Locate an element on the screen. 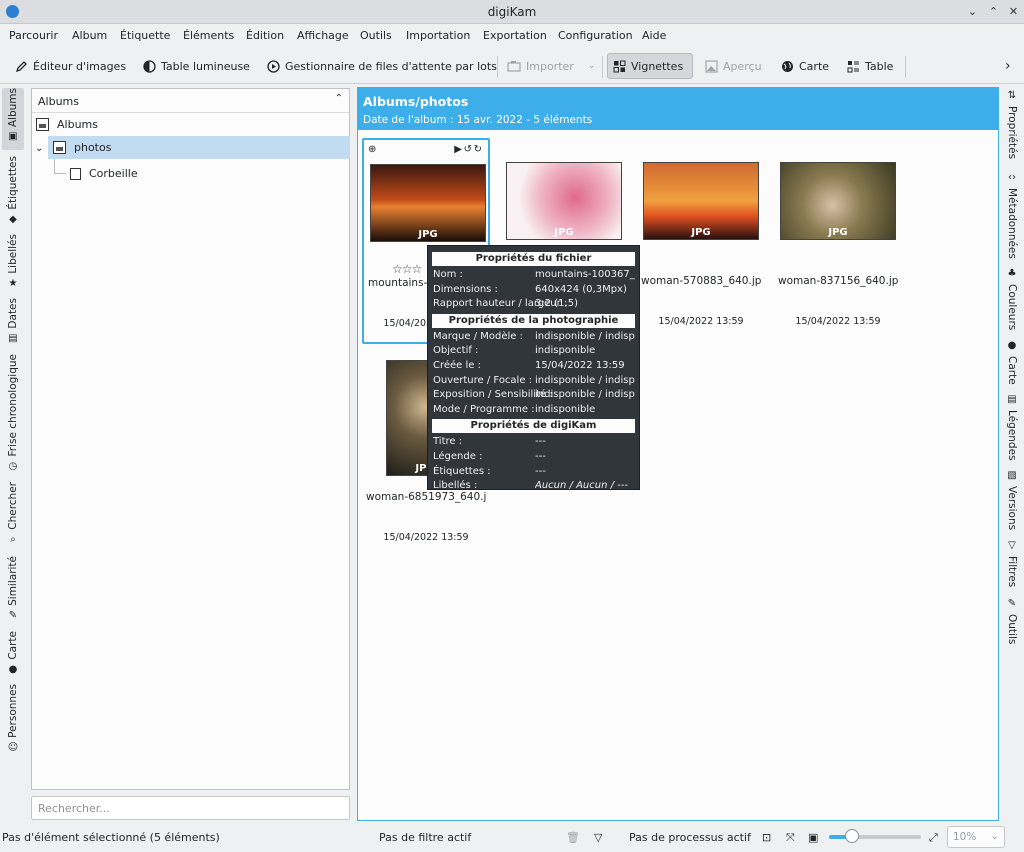  tab-dates: Dates ▤ is located at coordinates (13, 322).